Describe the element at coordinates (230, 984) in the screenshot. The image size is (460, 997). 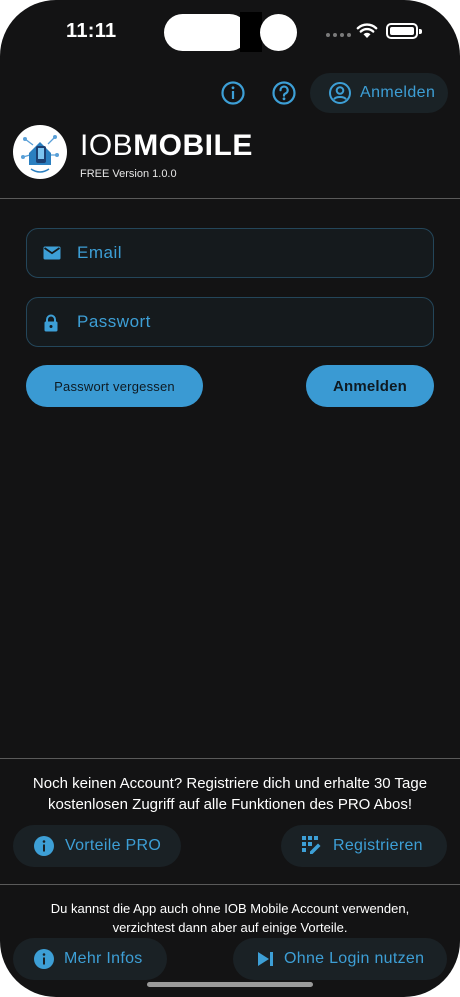
I see `home-indicator` at that location.